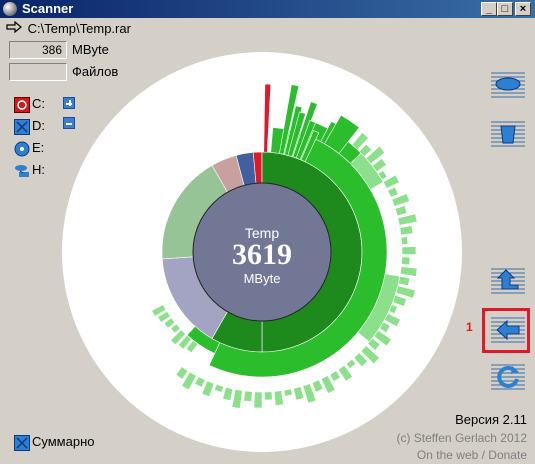  What do you see at coordinates (469, 327) in the screenshot?
I see `step-marker: 1` at bounding box center [469, 327].